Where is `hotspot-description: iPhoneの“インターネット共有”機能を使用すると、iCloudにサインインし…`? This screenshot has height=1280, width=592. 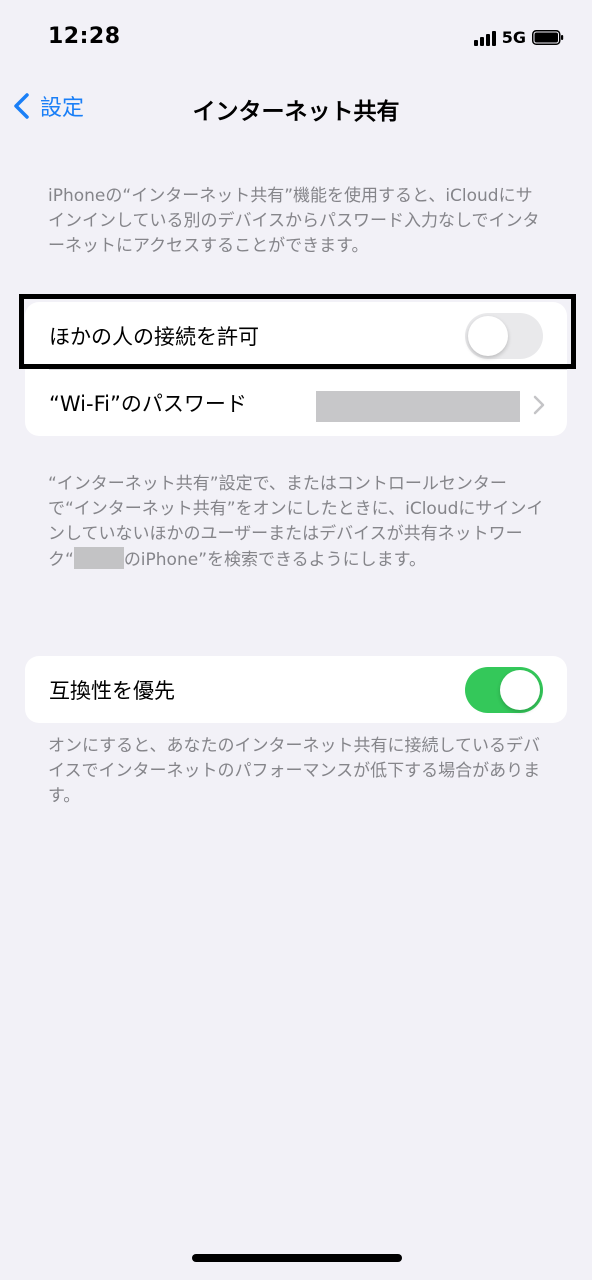 hotspot-description: iPhoneの“インターネット共有”機能を使用すると、iCloudにサインインし… is located at coordinates (294, 221).